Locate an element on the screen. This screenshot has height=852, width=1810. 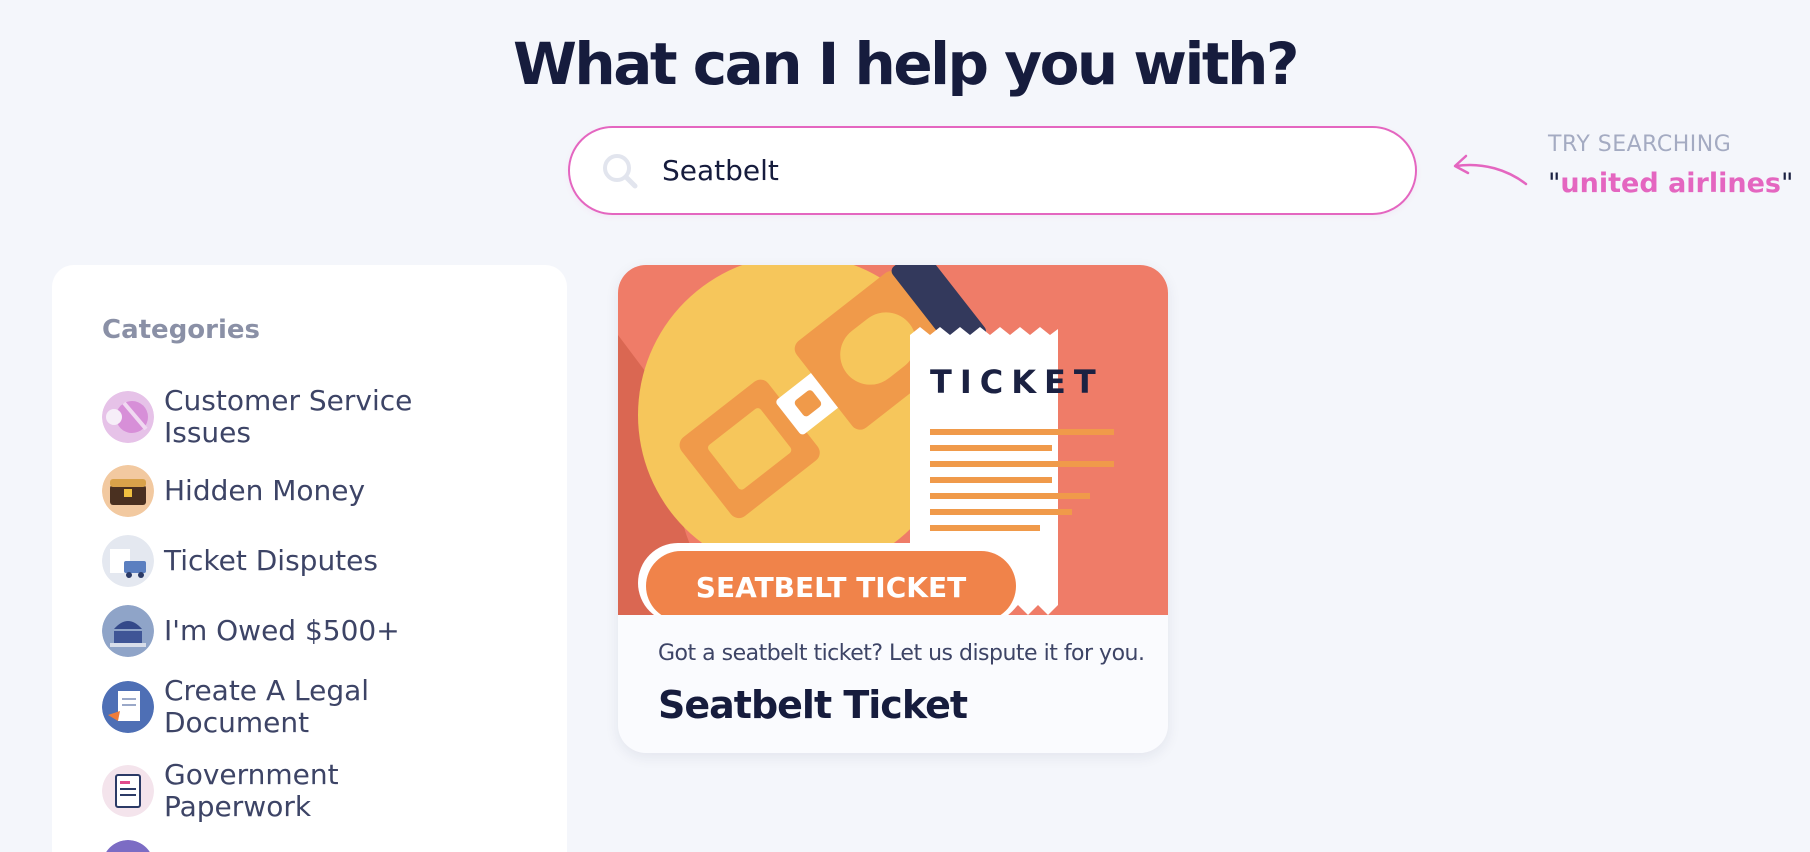
category-label: Hidden Money is located at coordinates (265, 490).